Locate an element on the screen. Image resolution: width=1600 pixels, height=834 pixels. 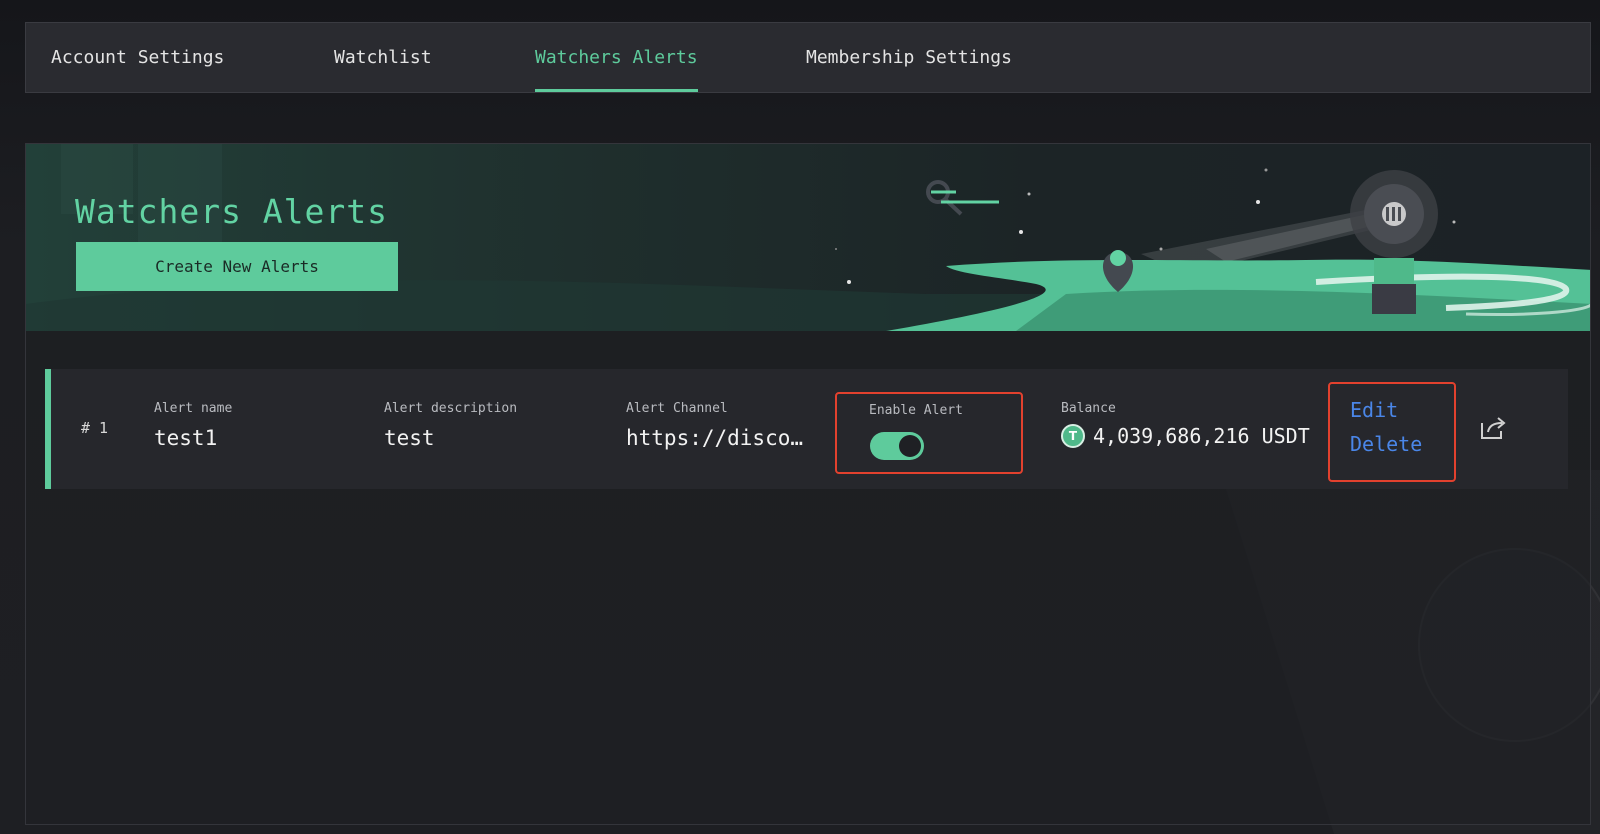
tab-label: Watchlist is located at coordinates (383, 57).